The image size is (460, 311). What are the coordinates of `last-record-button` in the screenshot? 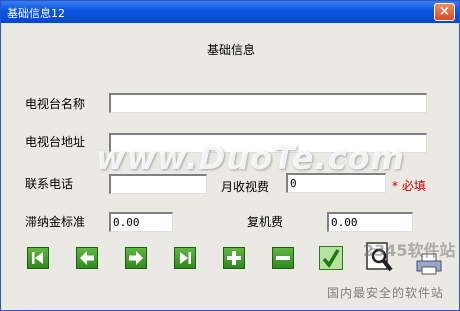 It's located at (185, 258).